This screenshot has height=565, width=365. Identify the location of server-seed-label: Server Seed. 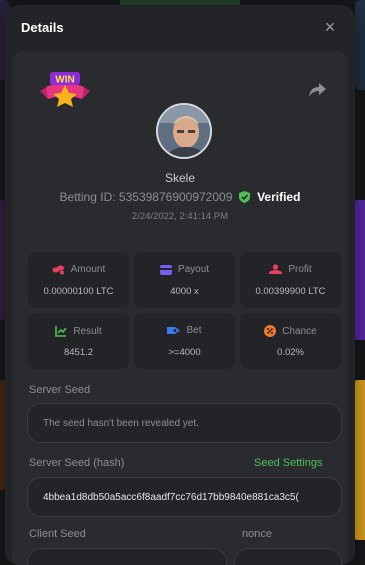
(59, 390).